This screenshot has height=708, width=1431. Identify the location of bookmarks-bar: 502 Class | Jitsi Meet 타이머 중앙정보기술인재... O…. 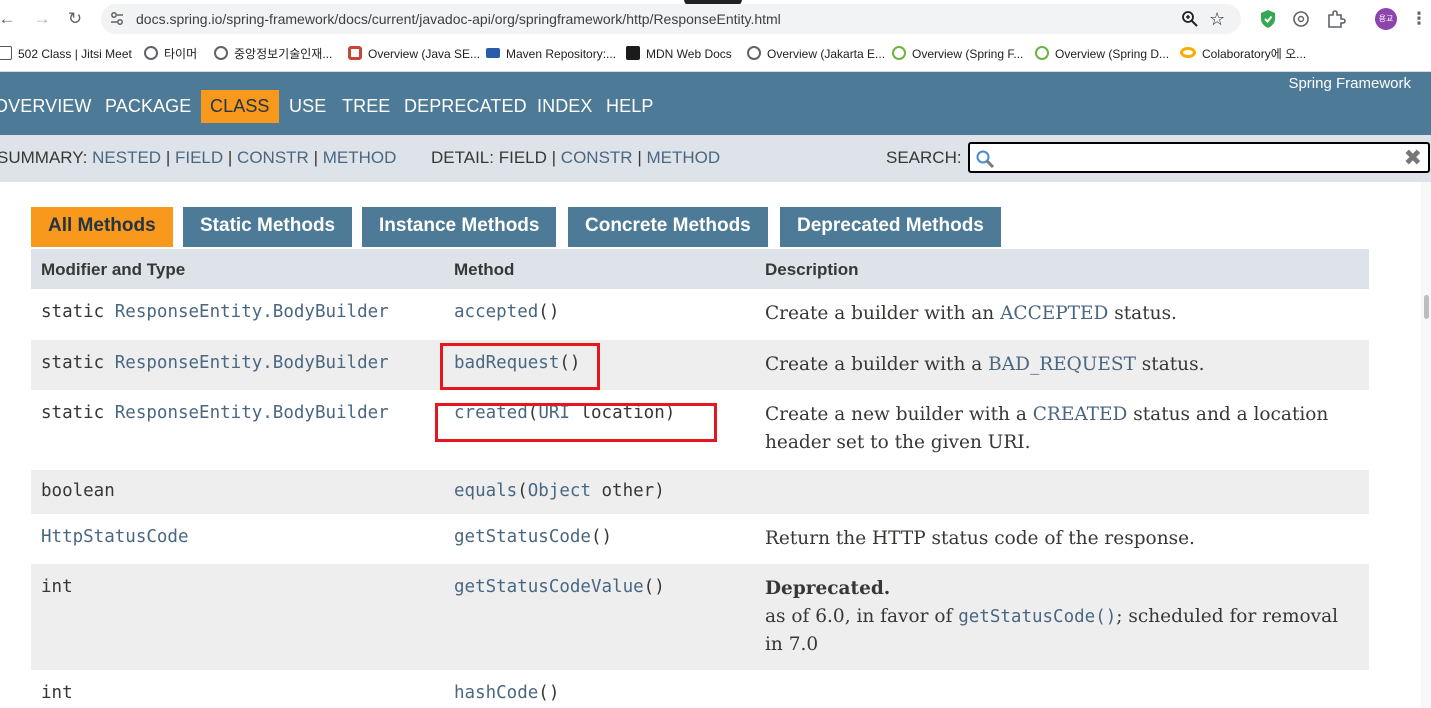
(715, 55).